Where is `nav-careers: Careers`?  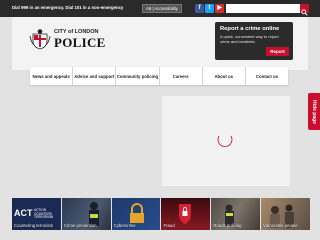 nav-careers: Careers is located at coordinates (181, 76).